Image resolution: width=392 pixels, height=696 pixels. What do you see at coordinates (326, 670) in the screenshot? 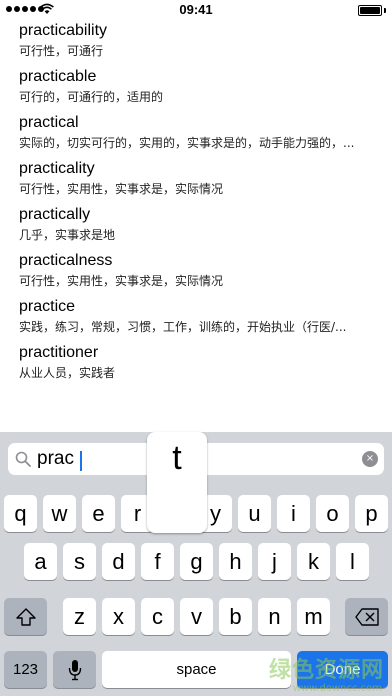
I see `watermark-logo: 绿色资源网` at bounding box center [326, 670].